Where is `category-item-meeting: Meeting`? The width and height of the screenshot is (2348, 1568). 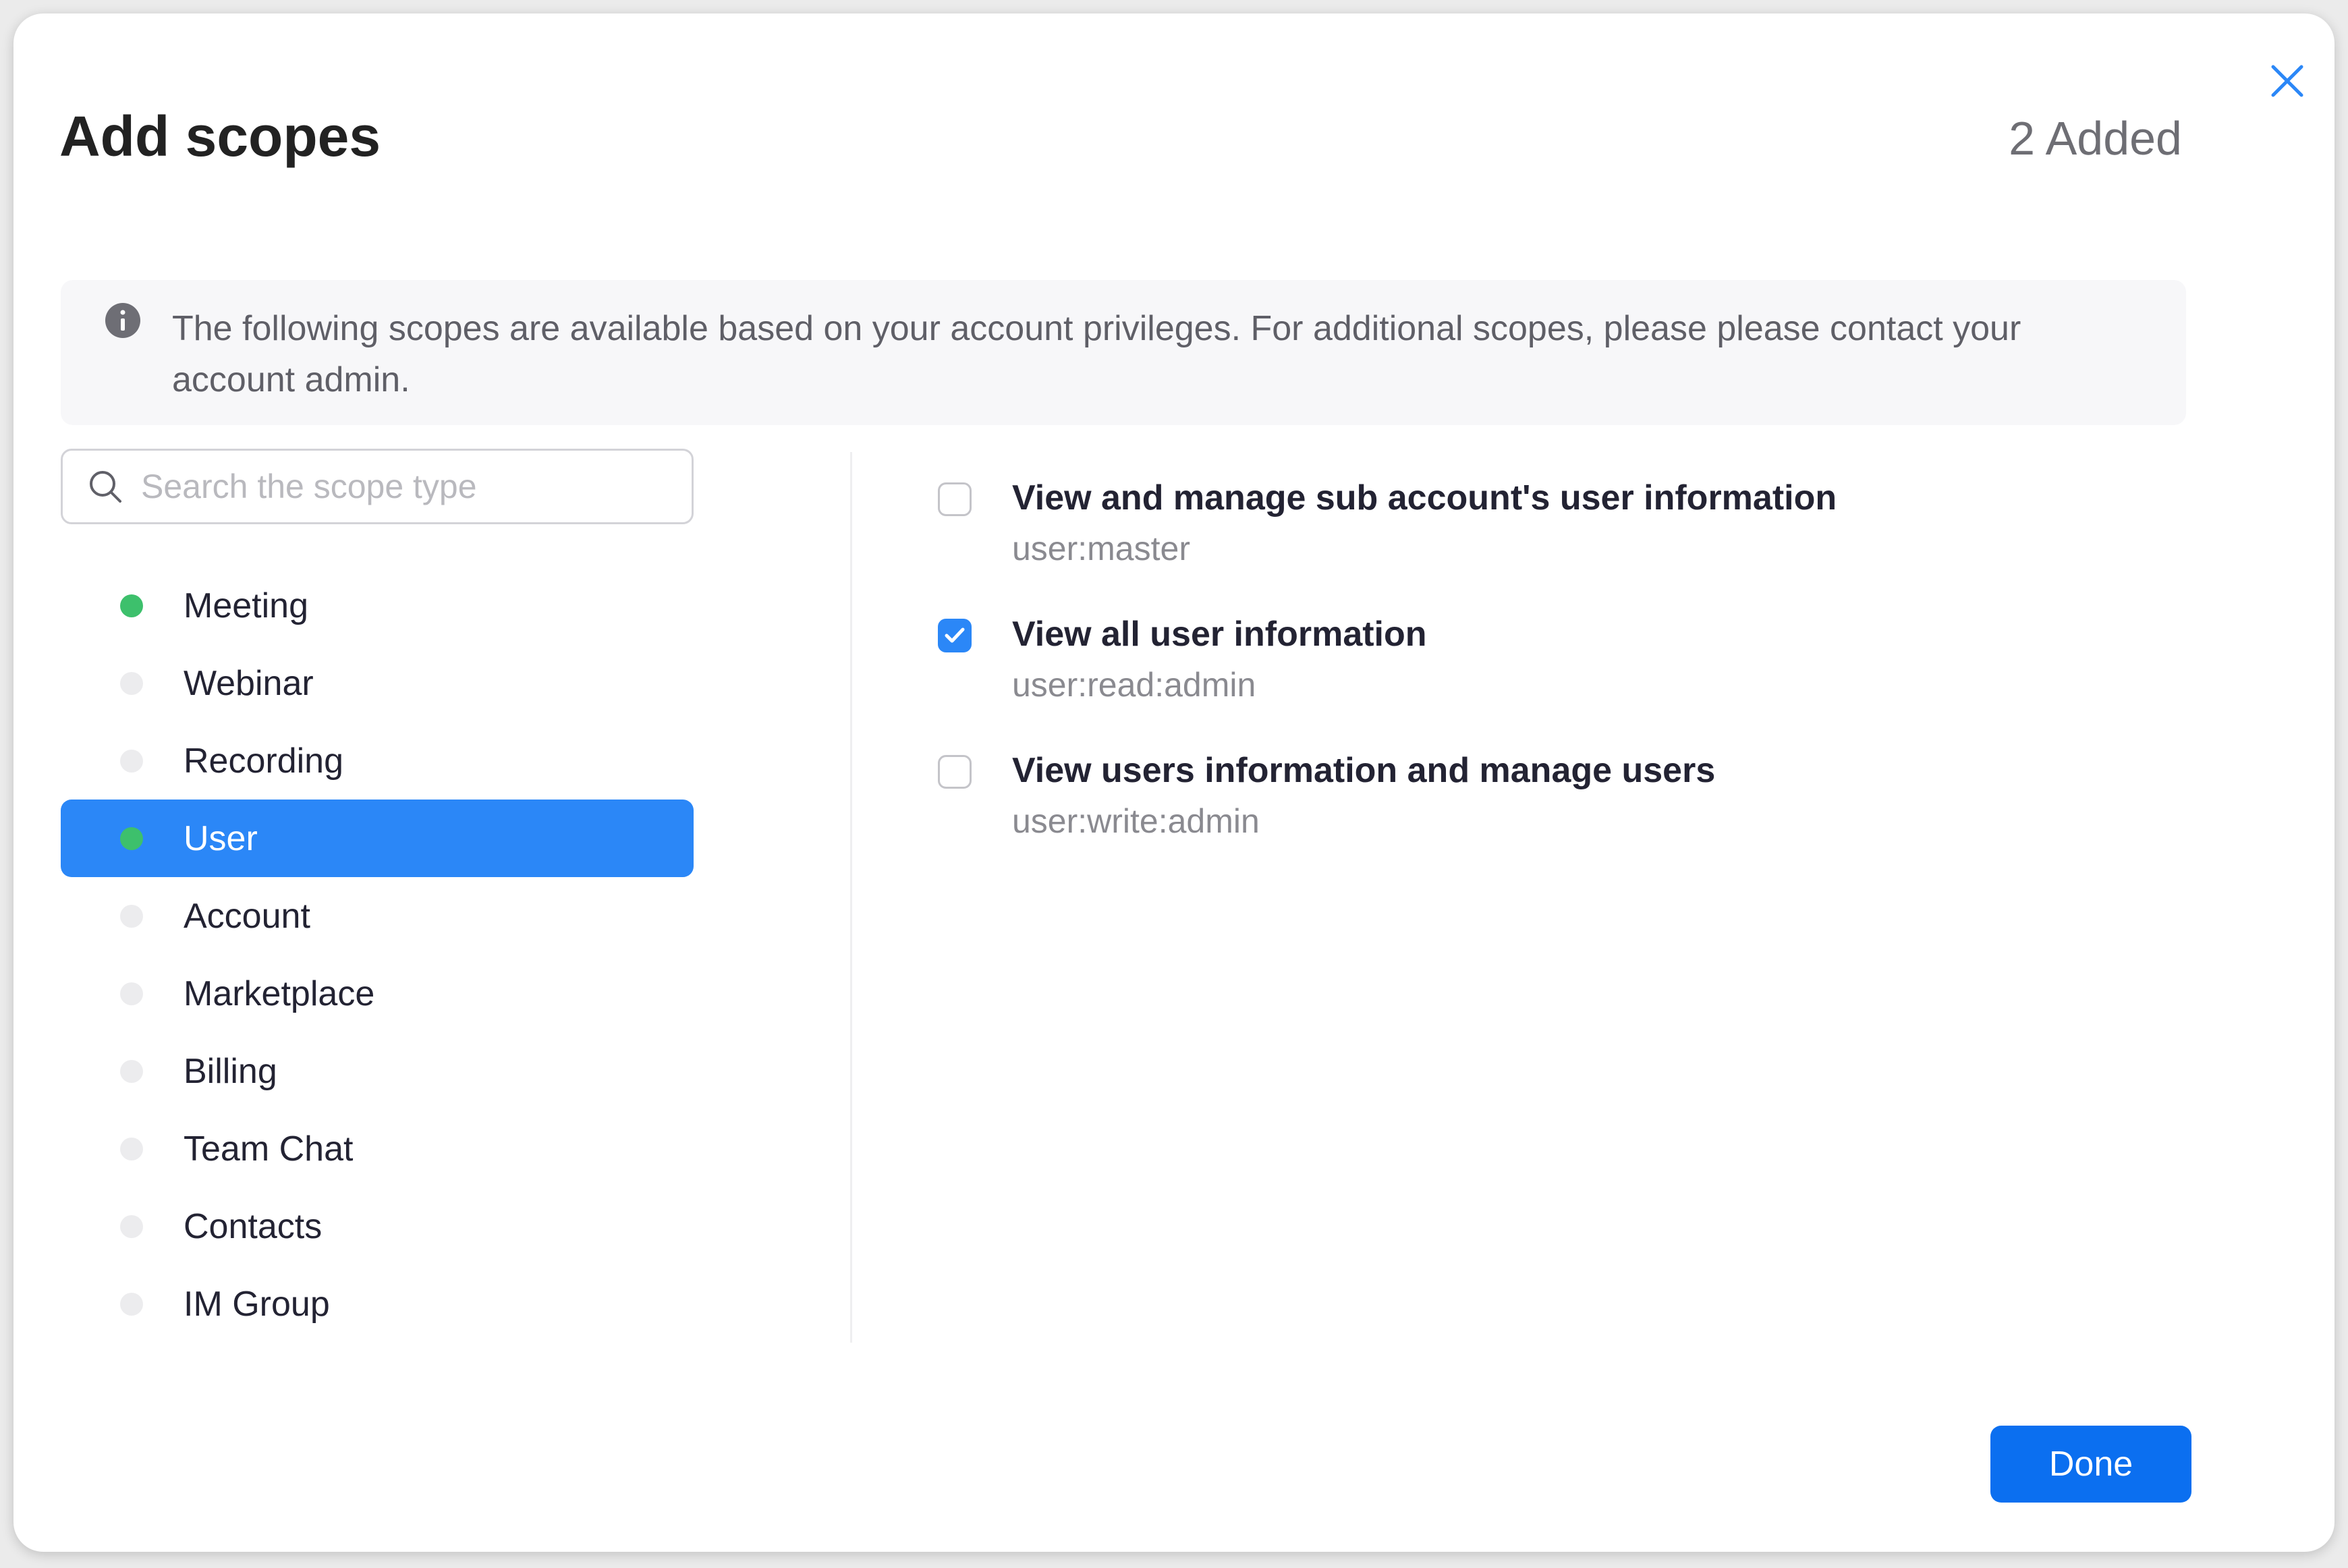
category-item-meeting: Meeting is located at coordinates (378, 605).